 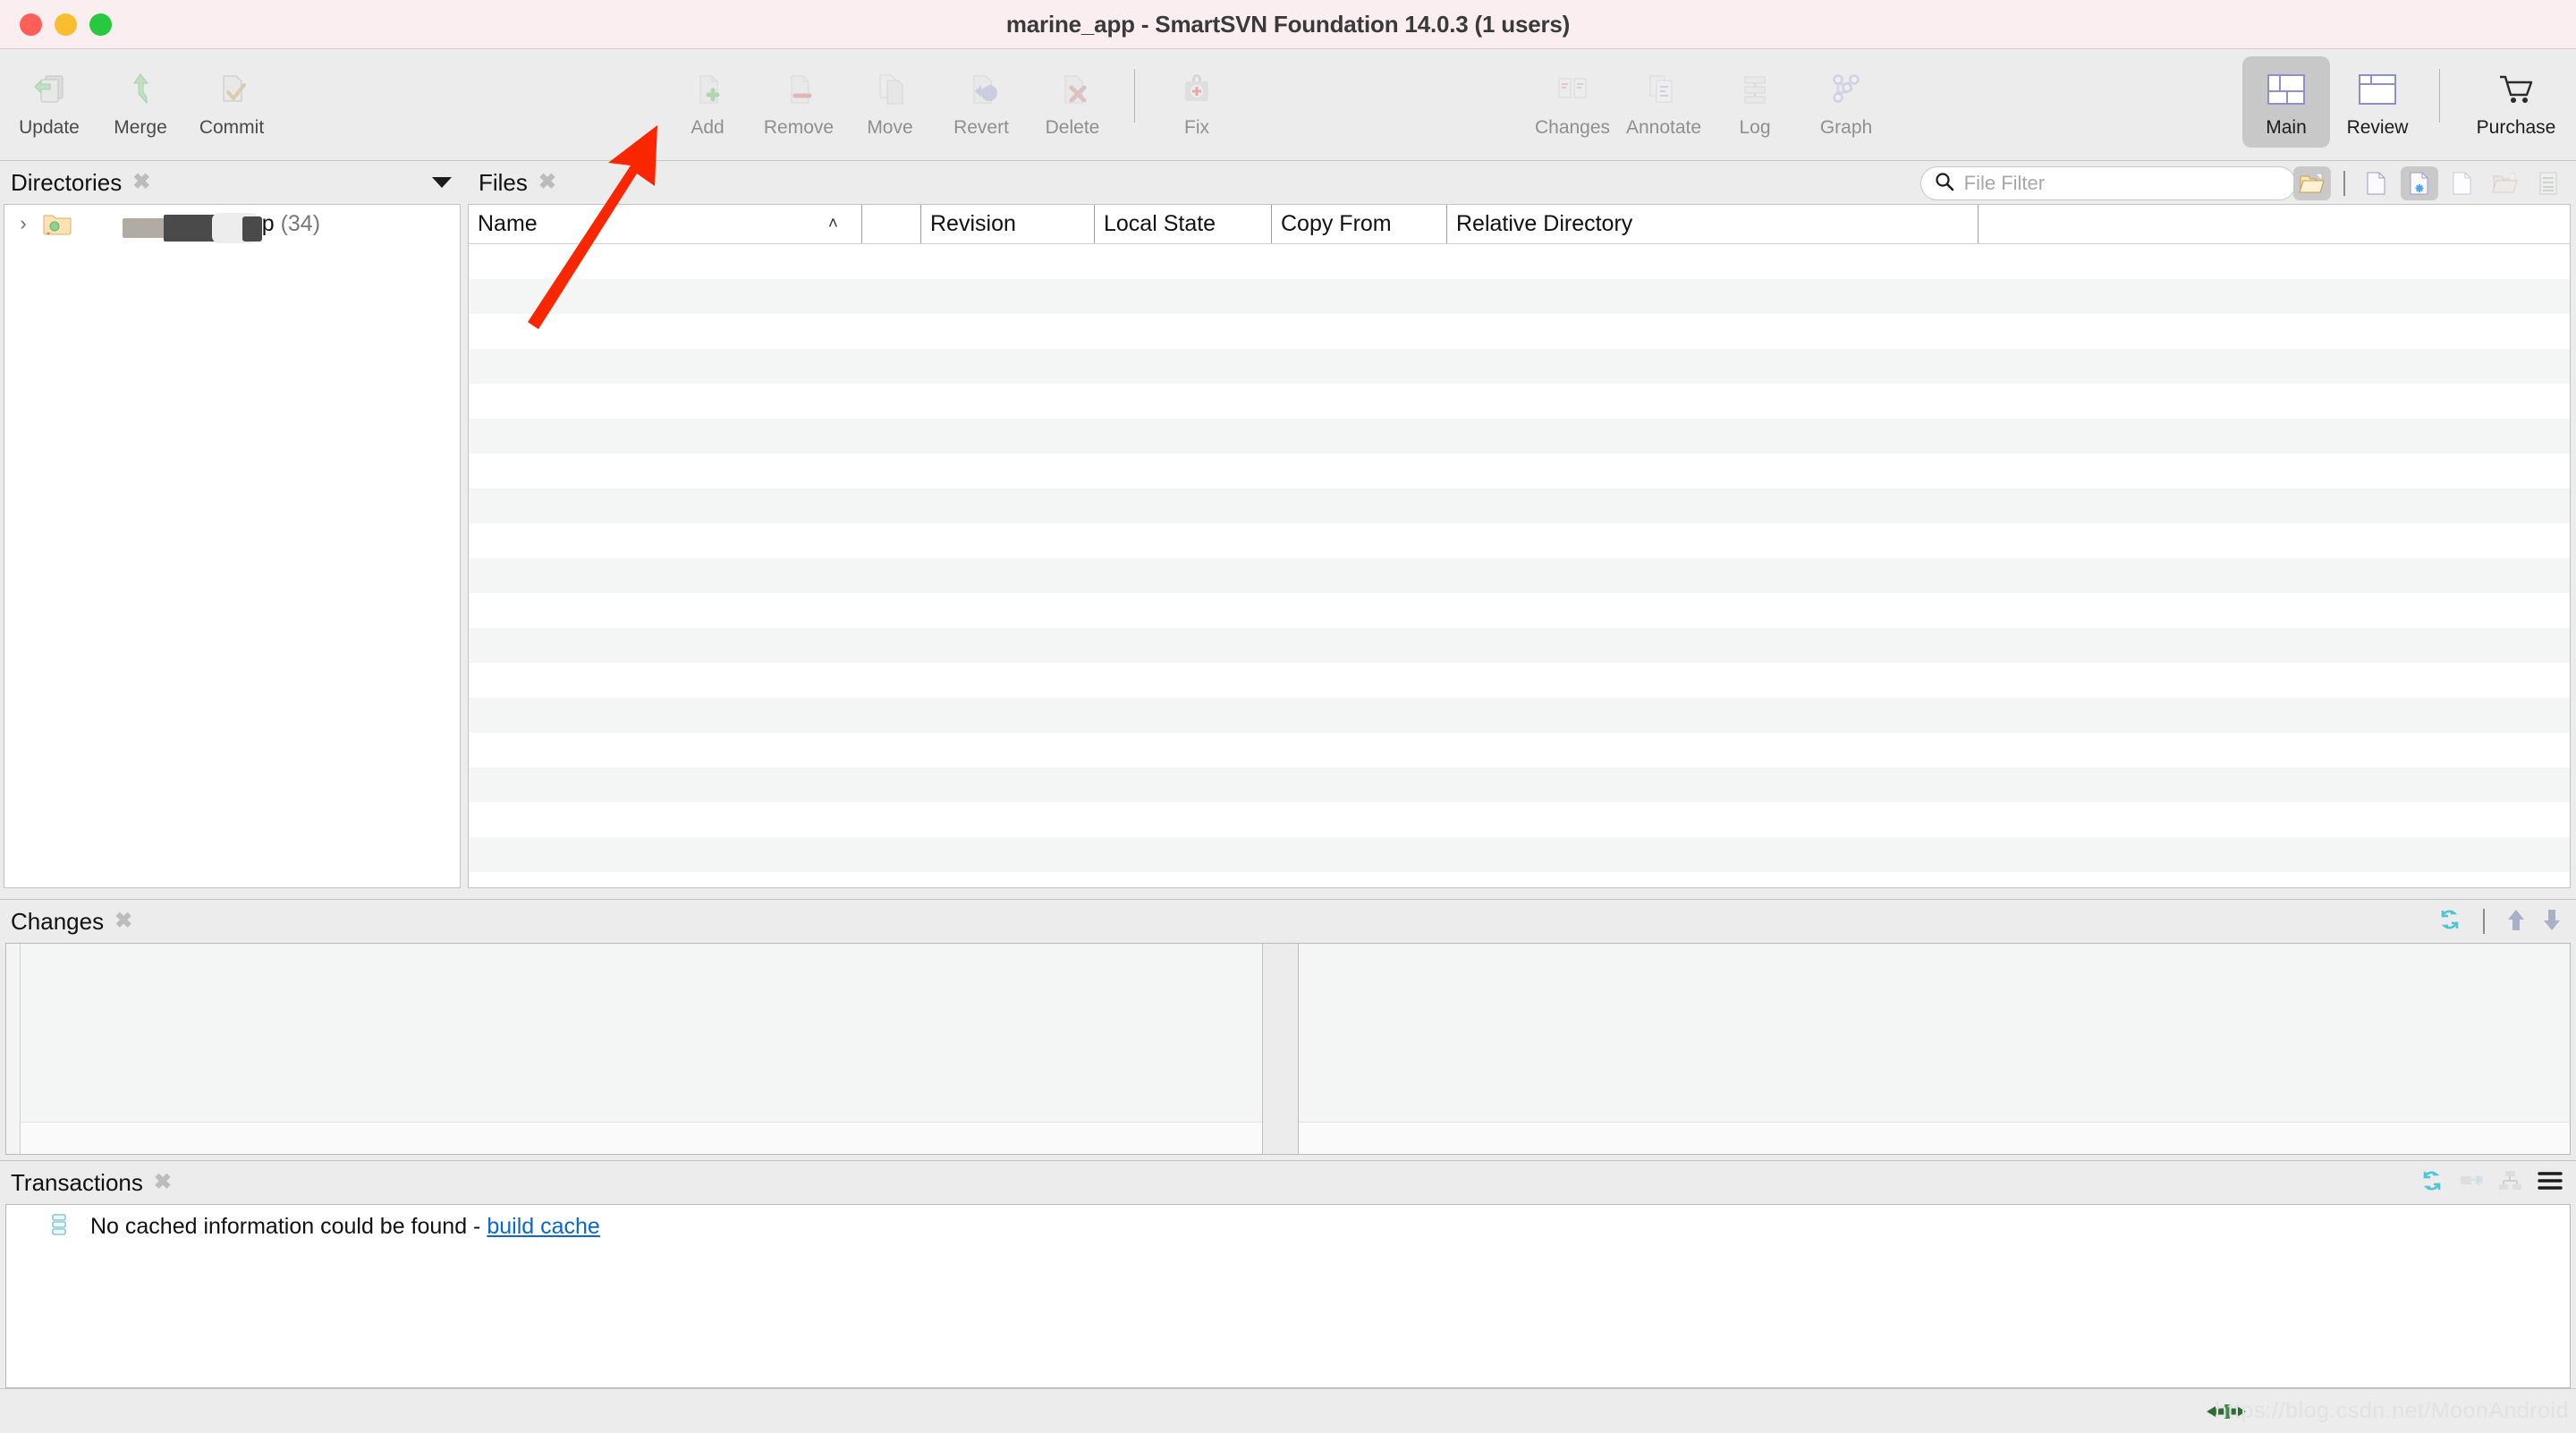 I want to click on delete-file-icon, so click(x=1072, y=89).